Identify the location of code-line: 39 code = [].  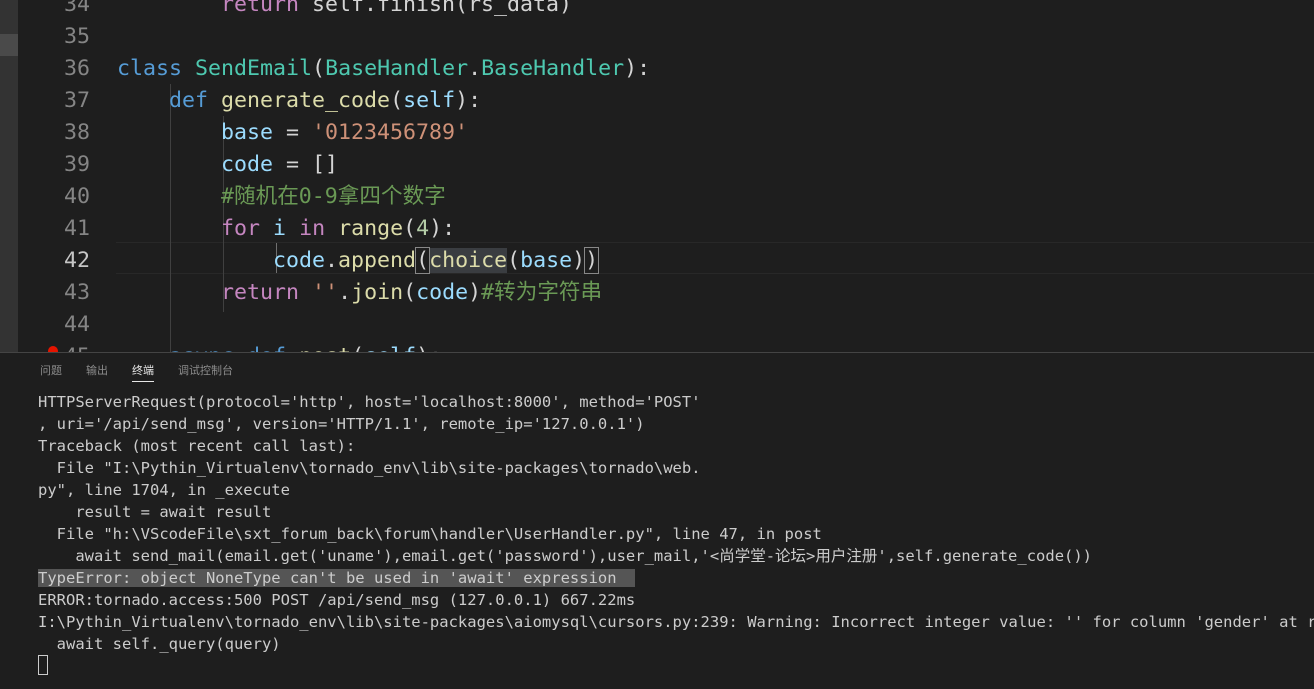
(666, 165).